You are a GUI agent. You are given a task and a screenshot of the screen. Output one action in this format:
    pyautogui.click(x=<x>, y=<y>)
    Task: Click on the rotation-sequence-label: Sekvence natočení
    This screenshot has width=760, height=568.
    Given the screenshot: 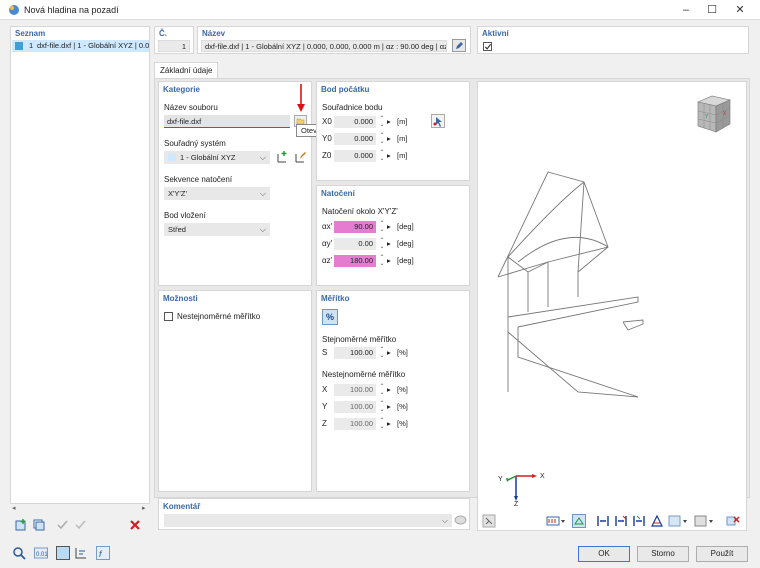 What is the action you would take?
    pyautogui.click(x=198, y=179)
    